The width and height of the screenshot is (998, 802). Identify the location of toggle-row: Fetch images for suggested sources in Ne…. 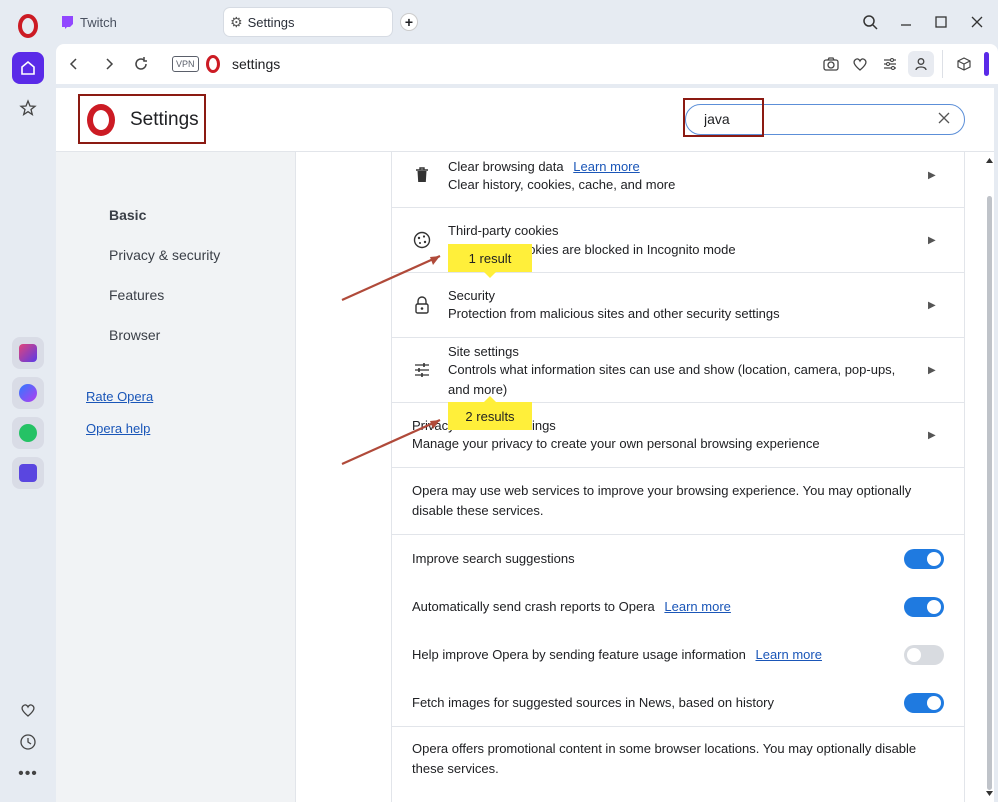
(678, 703).